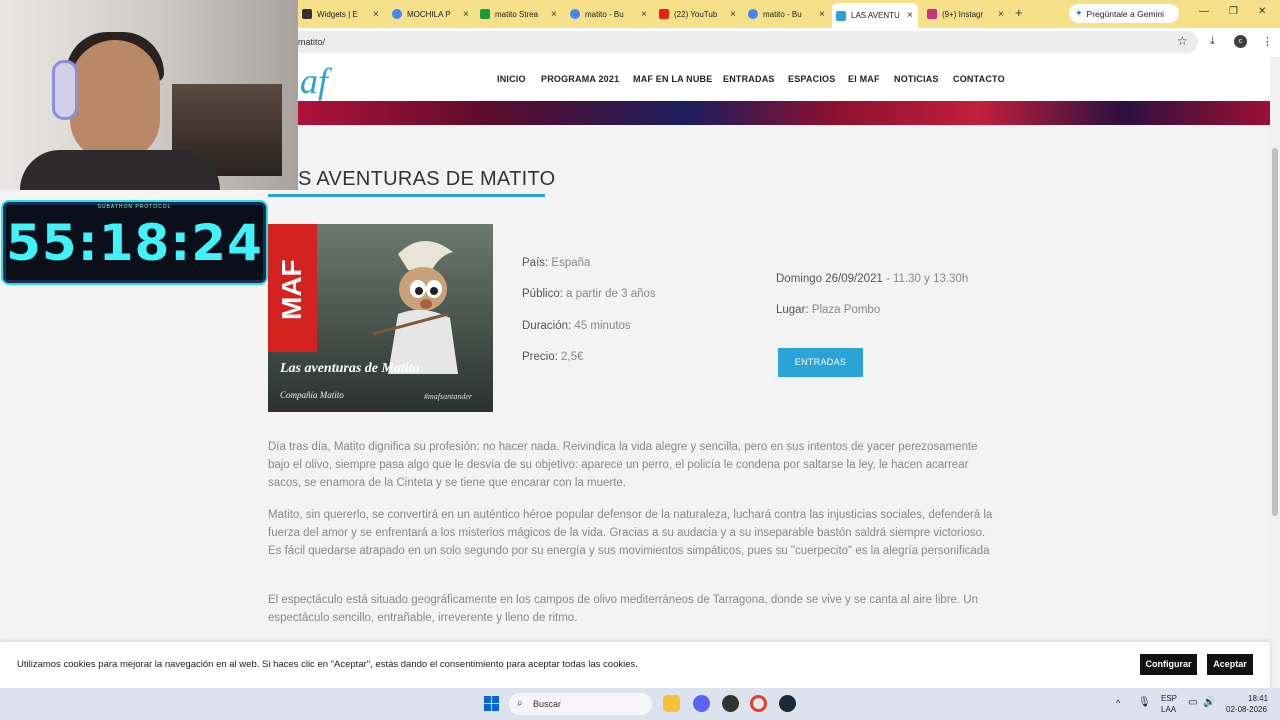 The width and height of the screenshot is (1280, 720). Describe the element at coordinates (916, 79) in the screenshot. I see `nav-item-noticias: NOTICIAS` at that location.